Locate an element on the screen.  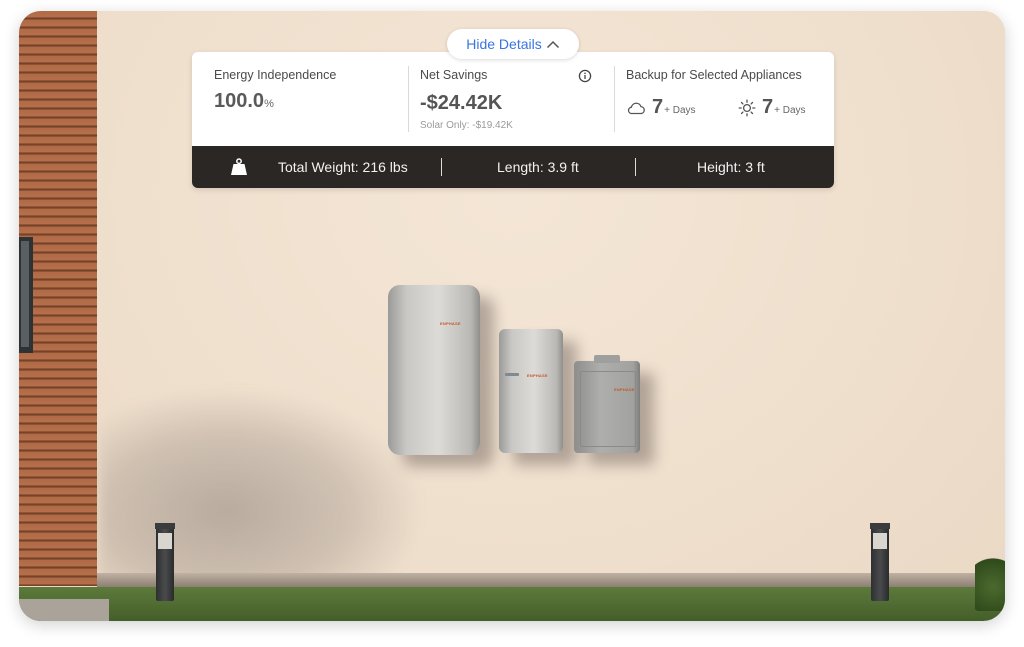
solar-only-savings: Solar Only: -$19.42K is located at coordinates (466, 125).